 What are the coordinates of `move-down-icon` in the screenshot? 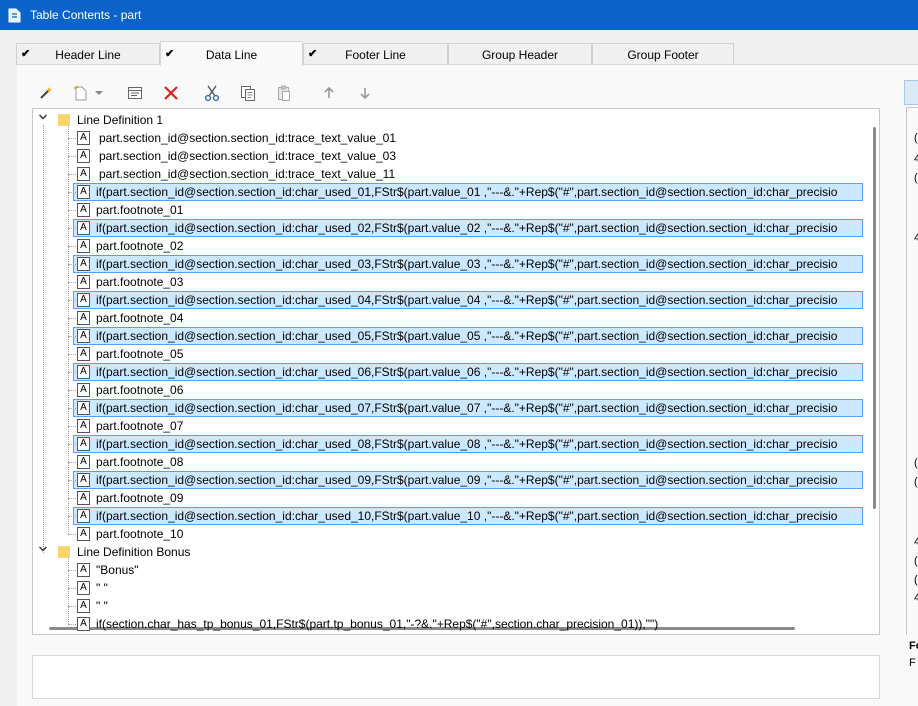 It's located at (365, 94).